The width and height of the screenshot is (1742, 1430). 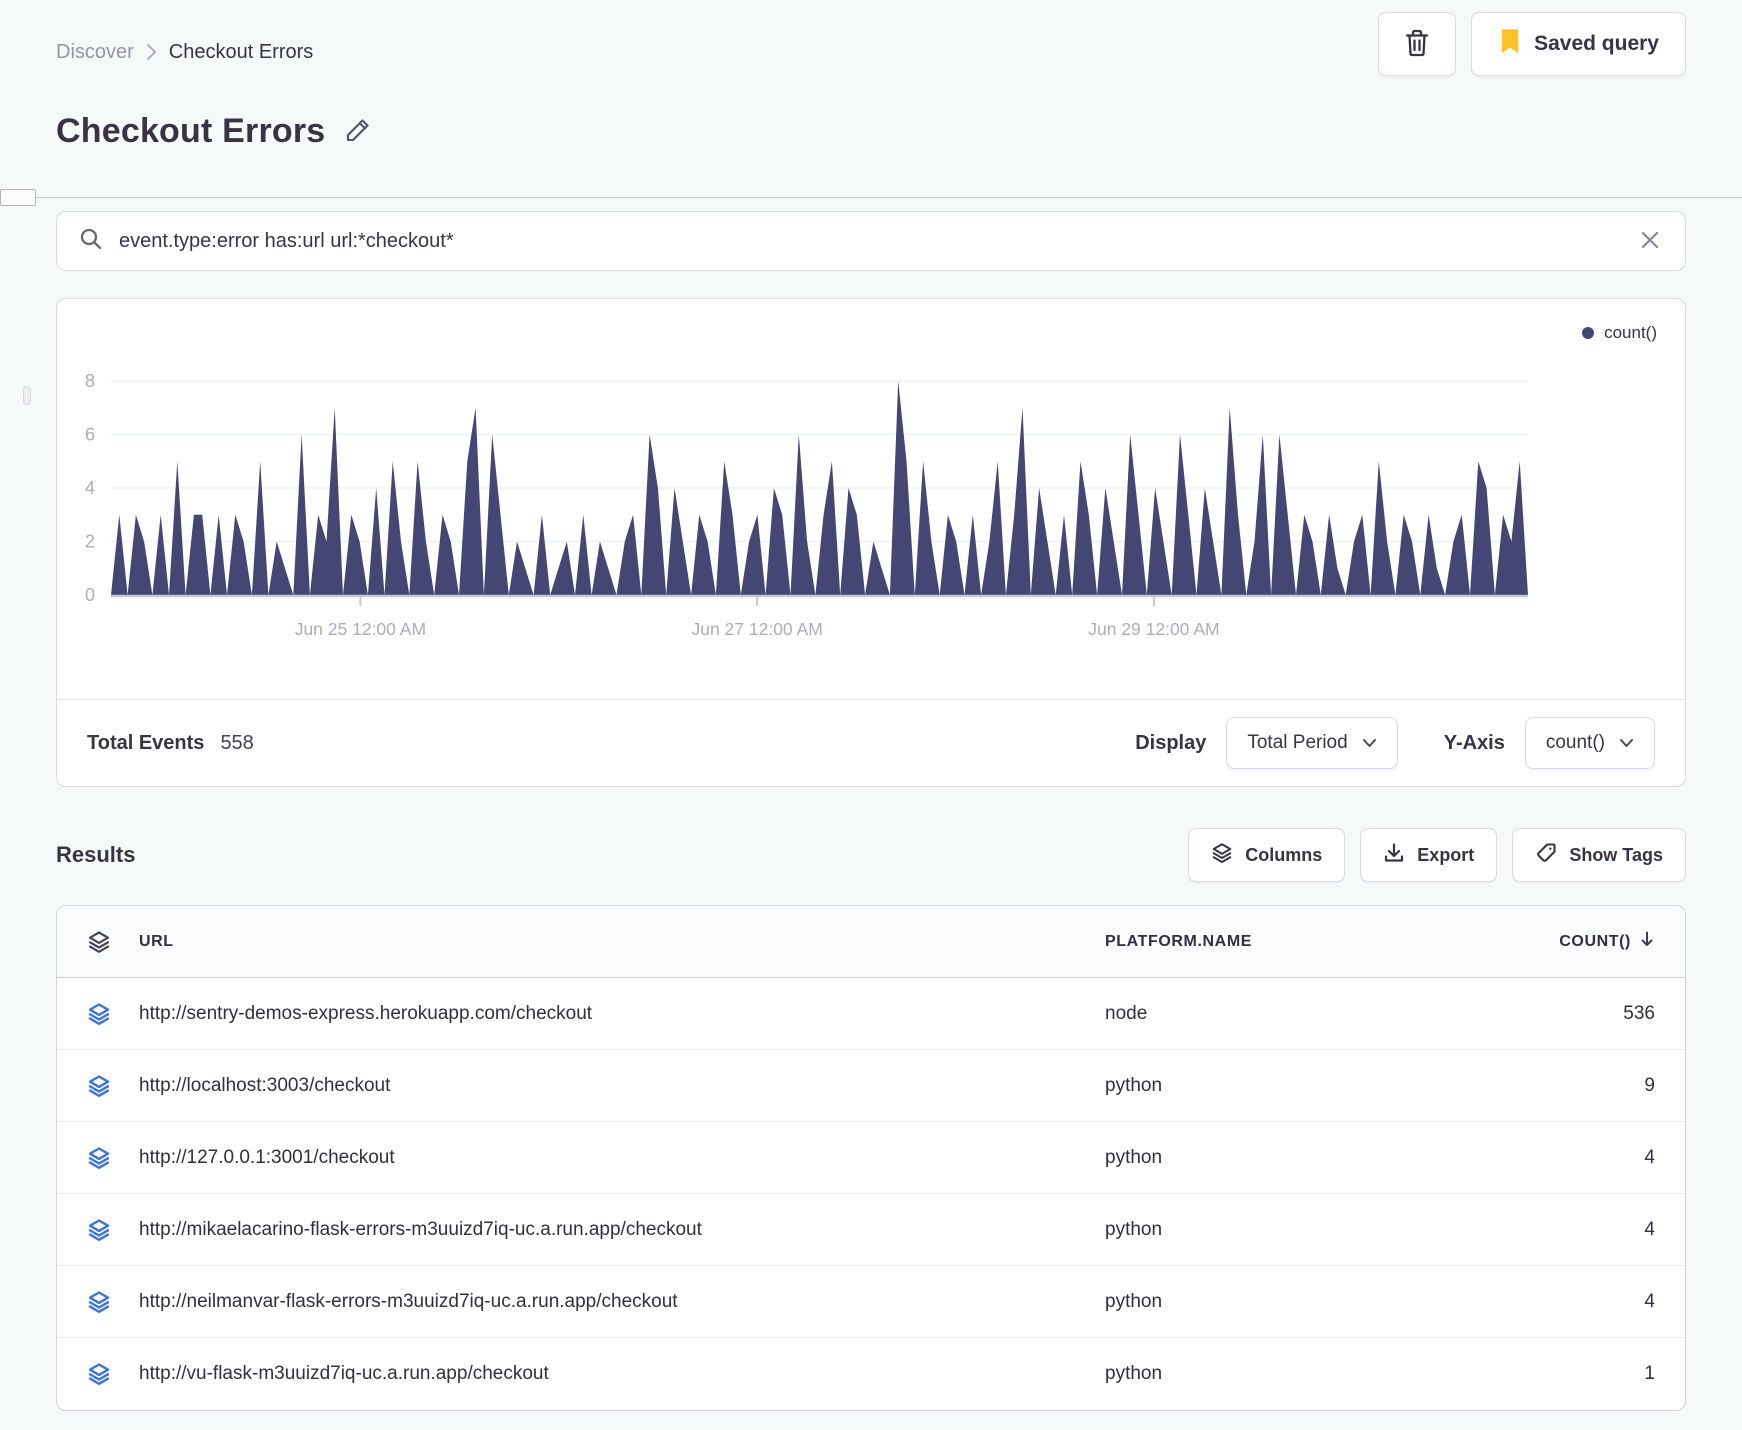 What do you see at coordinates (241, 51) in the screenshot?
I see `breadcrumb-current: Checkout Errors` at bounding box center [241, 51].